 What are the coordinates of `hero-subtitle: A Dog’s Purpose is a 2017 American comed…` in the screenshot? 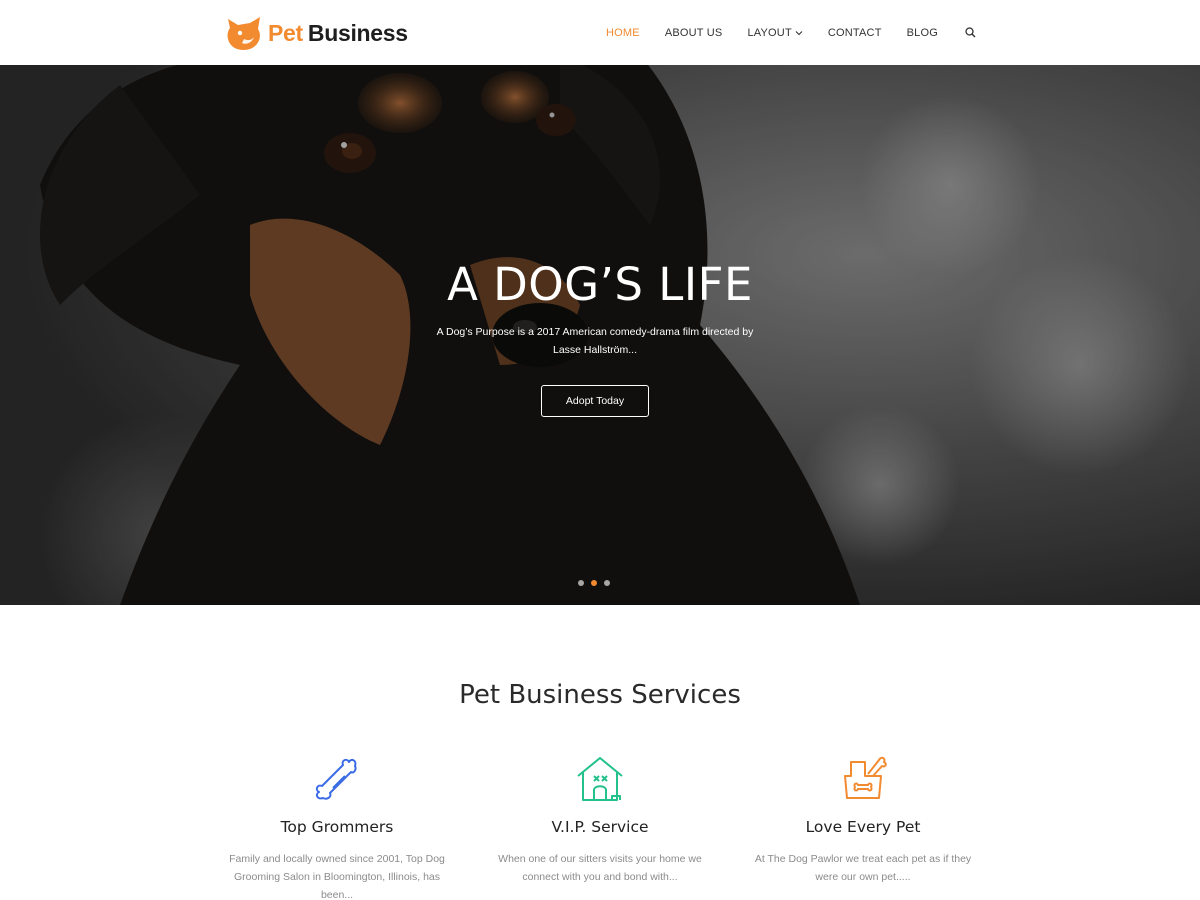 It's located at (595, 341).